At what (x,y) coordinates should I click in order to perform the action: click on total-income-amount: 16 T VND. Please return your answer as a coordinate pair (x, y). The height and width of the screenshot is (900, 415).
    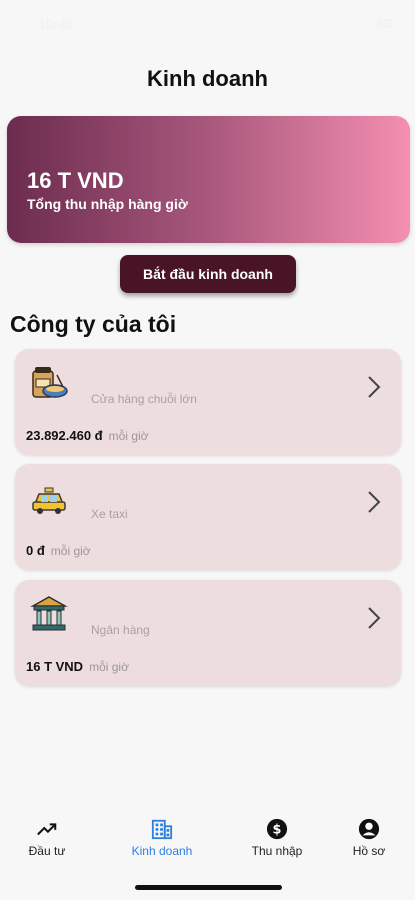
    Looking at the image, I should click on (75, 180).